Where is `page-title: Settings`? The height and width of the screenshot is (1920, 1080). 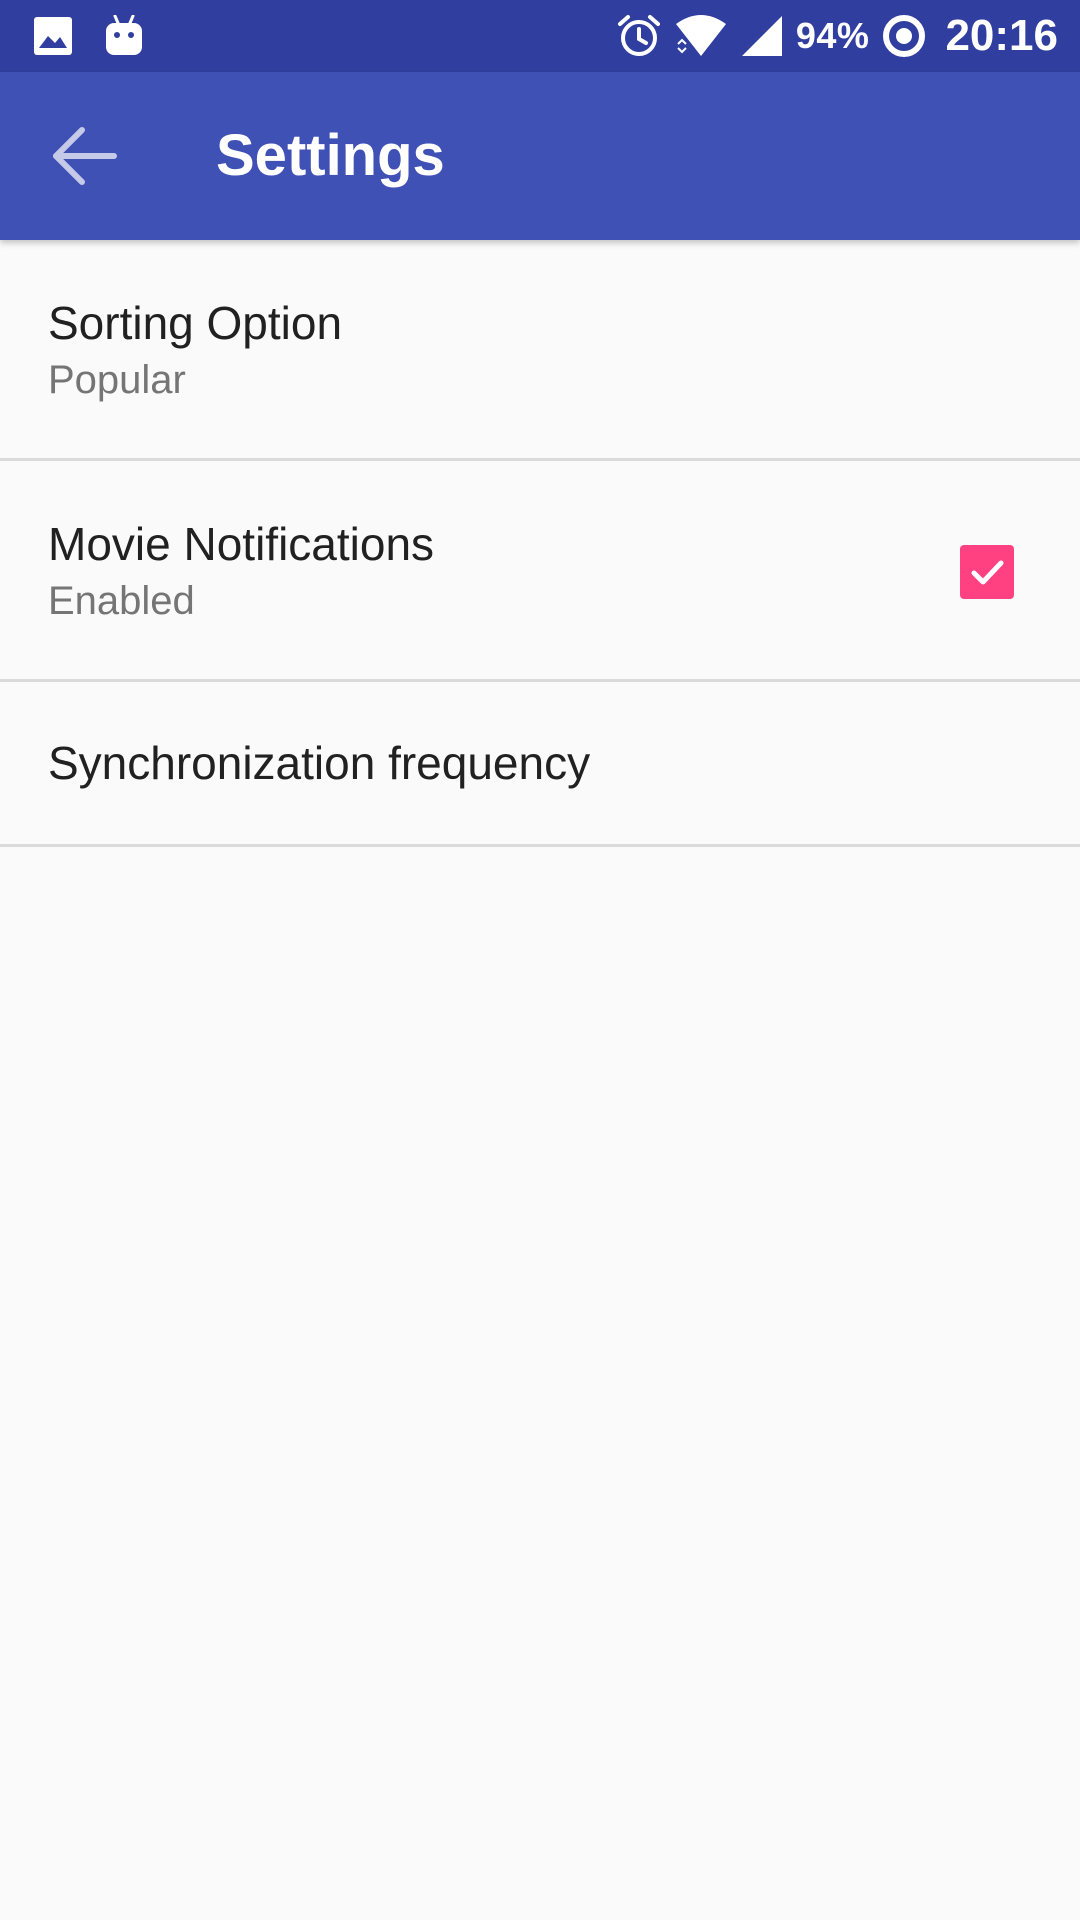 page-title: Settings is located at coordinates (330, 155).